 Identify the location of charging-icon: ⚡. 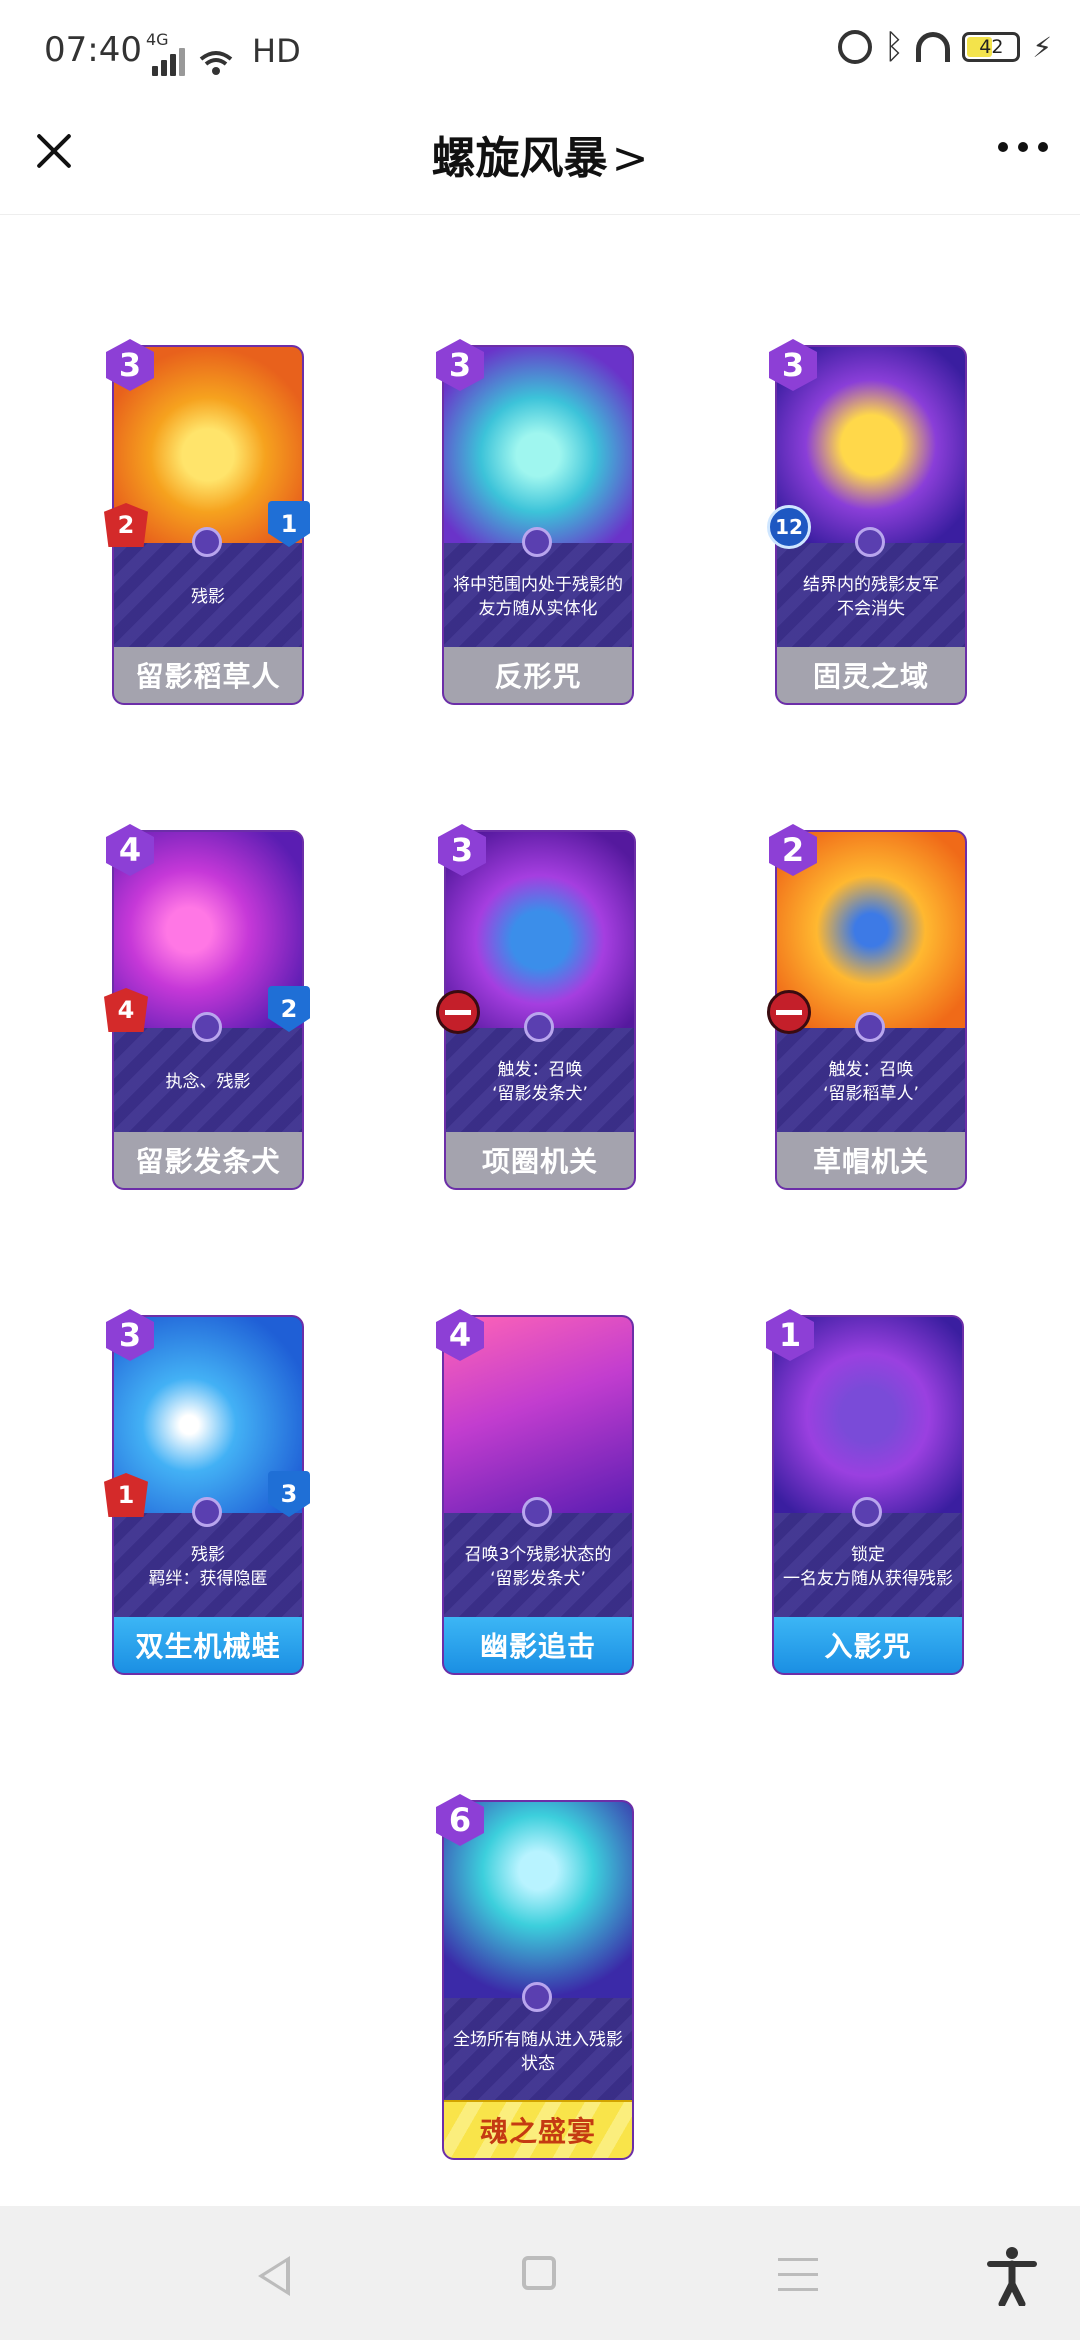
(1042, 47).